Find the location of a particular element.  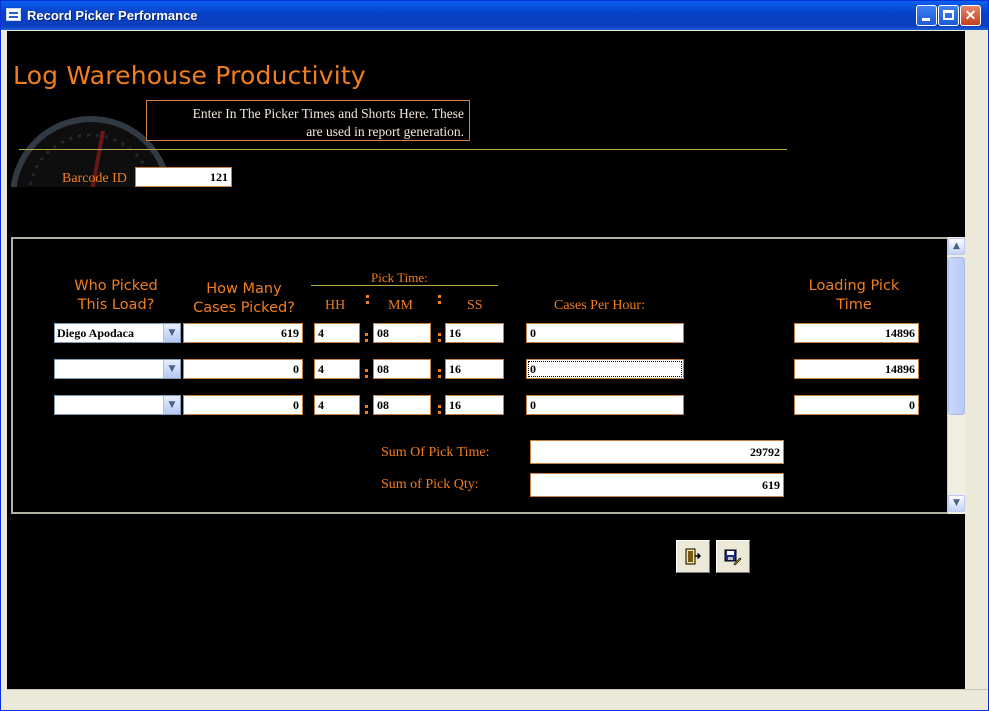

colon-row-1d is located at coordinates (439, 340).